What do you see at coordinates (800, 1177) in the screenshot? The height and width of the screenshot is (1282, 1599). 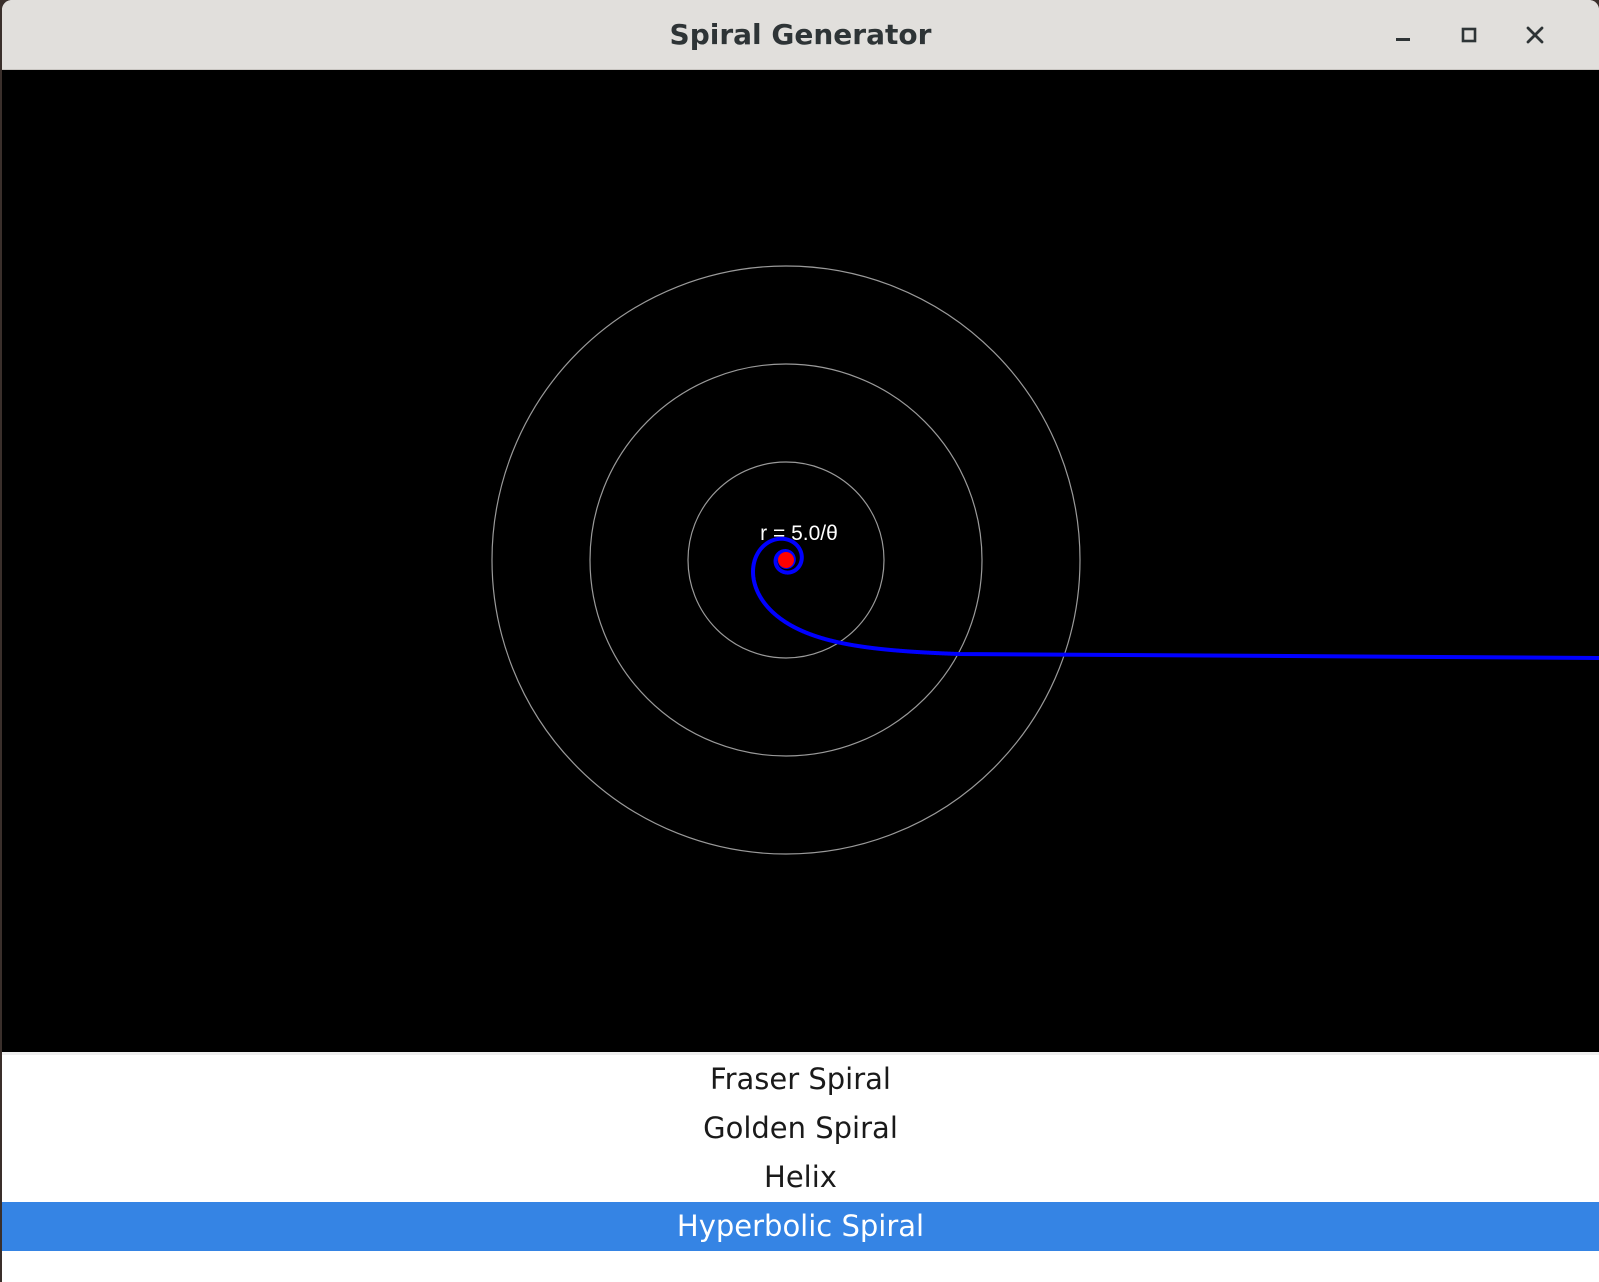 I see `list-item-helix: Helix` at bounding box center [800, 1177].